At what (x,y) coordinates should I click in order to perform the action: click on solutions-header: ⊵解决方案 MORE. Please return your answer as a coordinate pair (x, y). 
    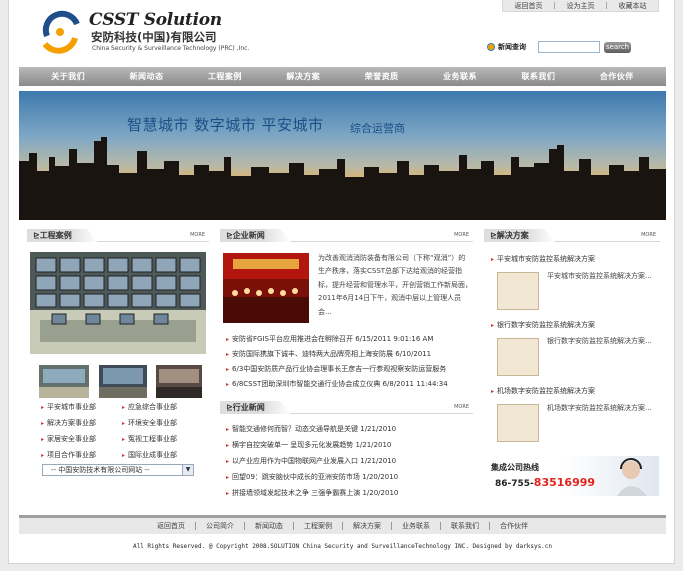
    Looking at the image, I should click on (572, 235).